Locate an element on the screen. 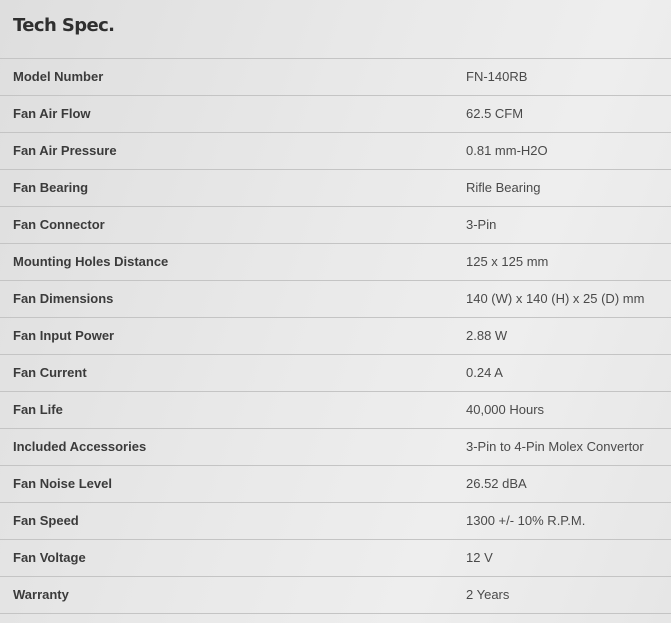 The width and height of the screenshot is (671, 623). spec-value: 140 (W) x 140 (H) x 25 (D) mm is located at coordinates (555, 298).